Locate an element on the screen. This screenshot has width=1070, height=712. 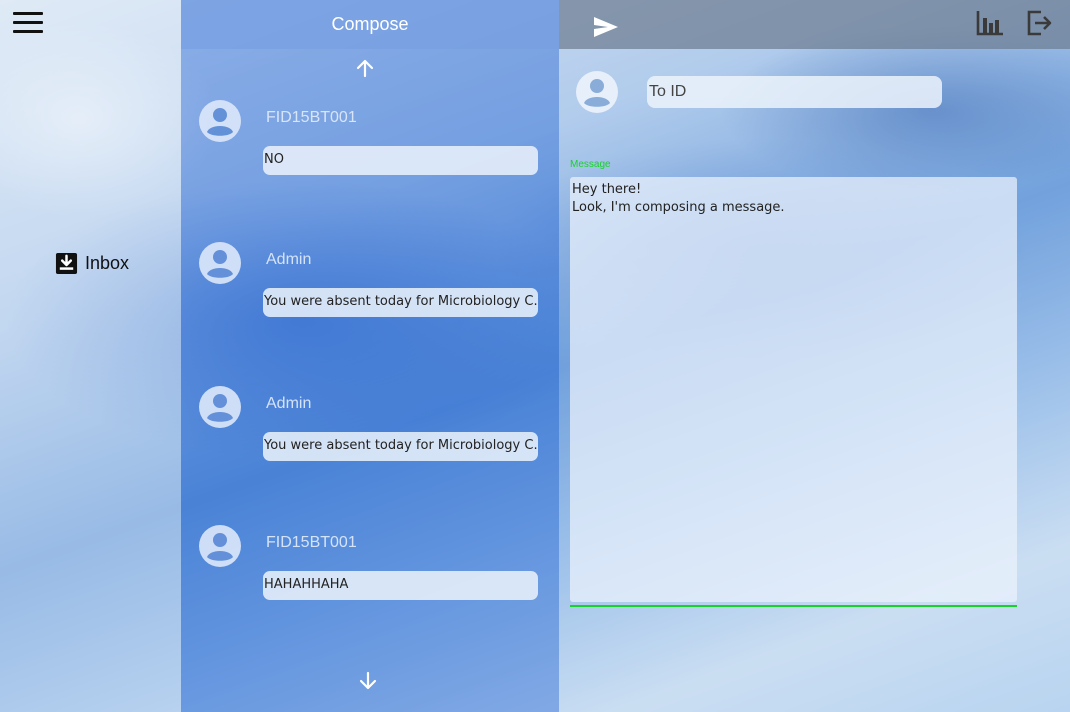
arrow-down-icon is located at coordinates (368, 681).